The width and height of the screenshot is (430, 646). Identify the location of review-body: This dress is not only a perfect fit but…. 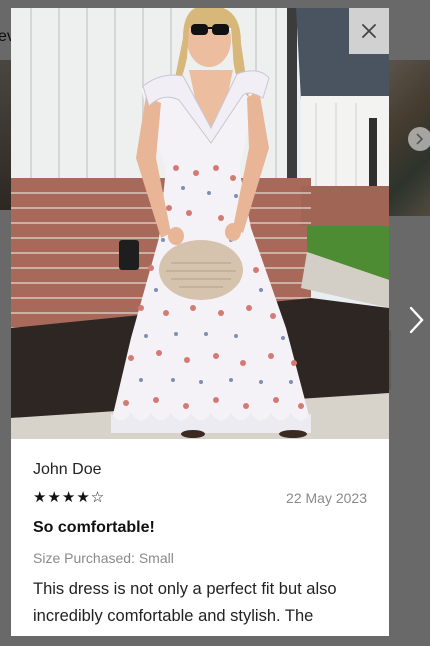
(185, 608).